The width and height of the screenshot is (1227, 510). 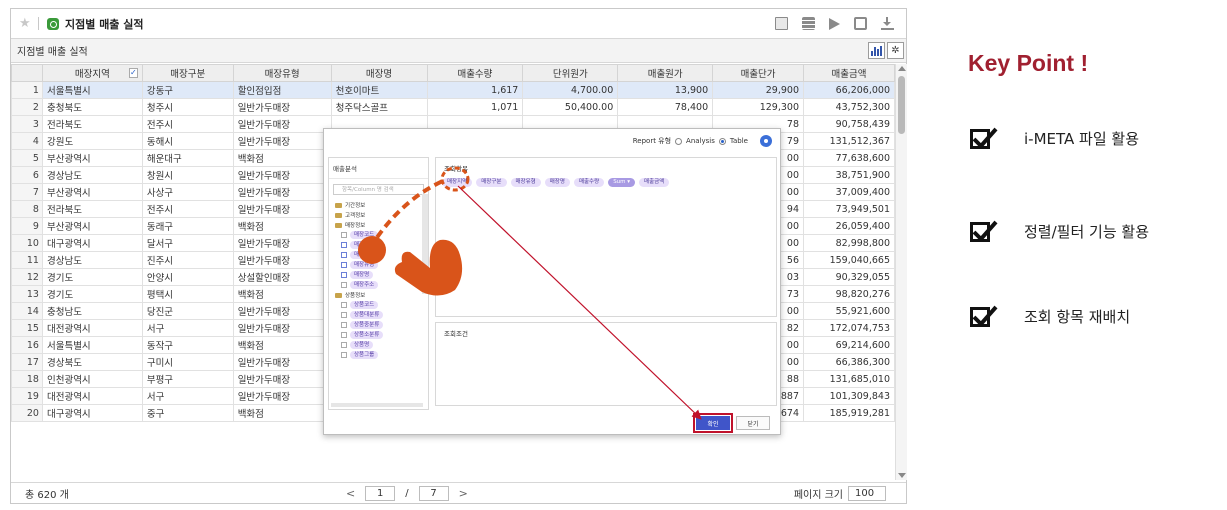 I want to click on selected-item-chip: 매출금액, so click(x=654, y=182).